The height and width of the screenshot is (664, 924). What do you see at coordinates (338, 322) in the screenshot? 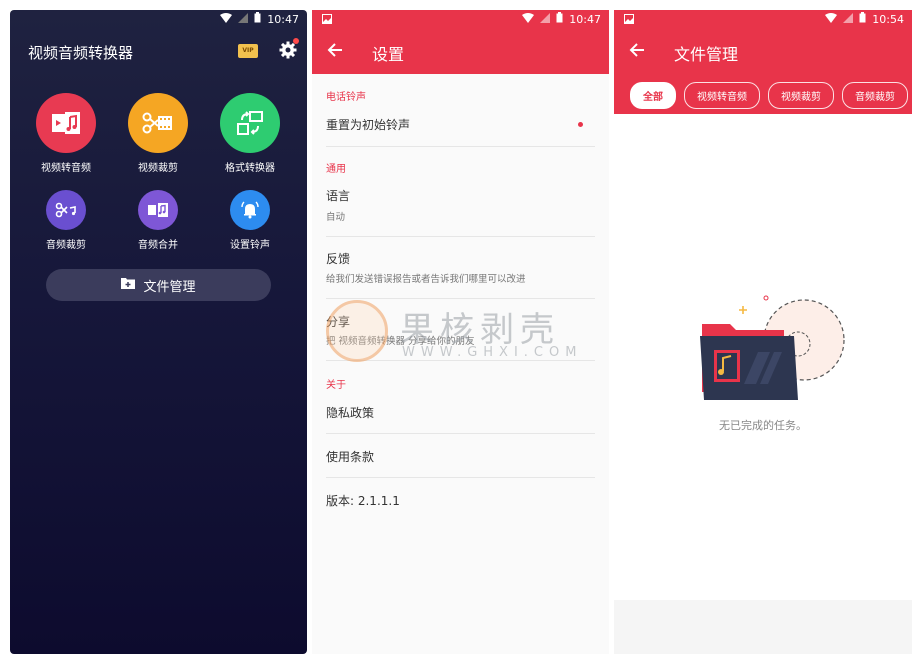
I see `share-title: 分享` at bounding box center [338, 322].